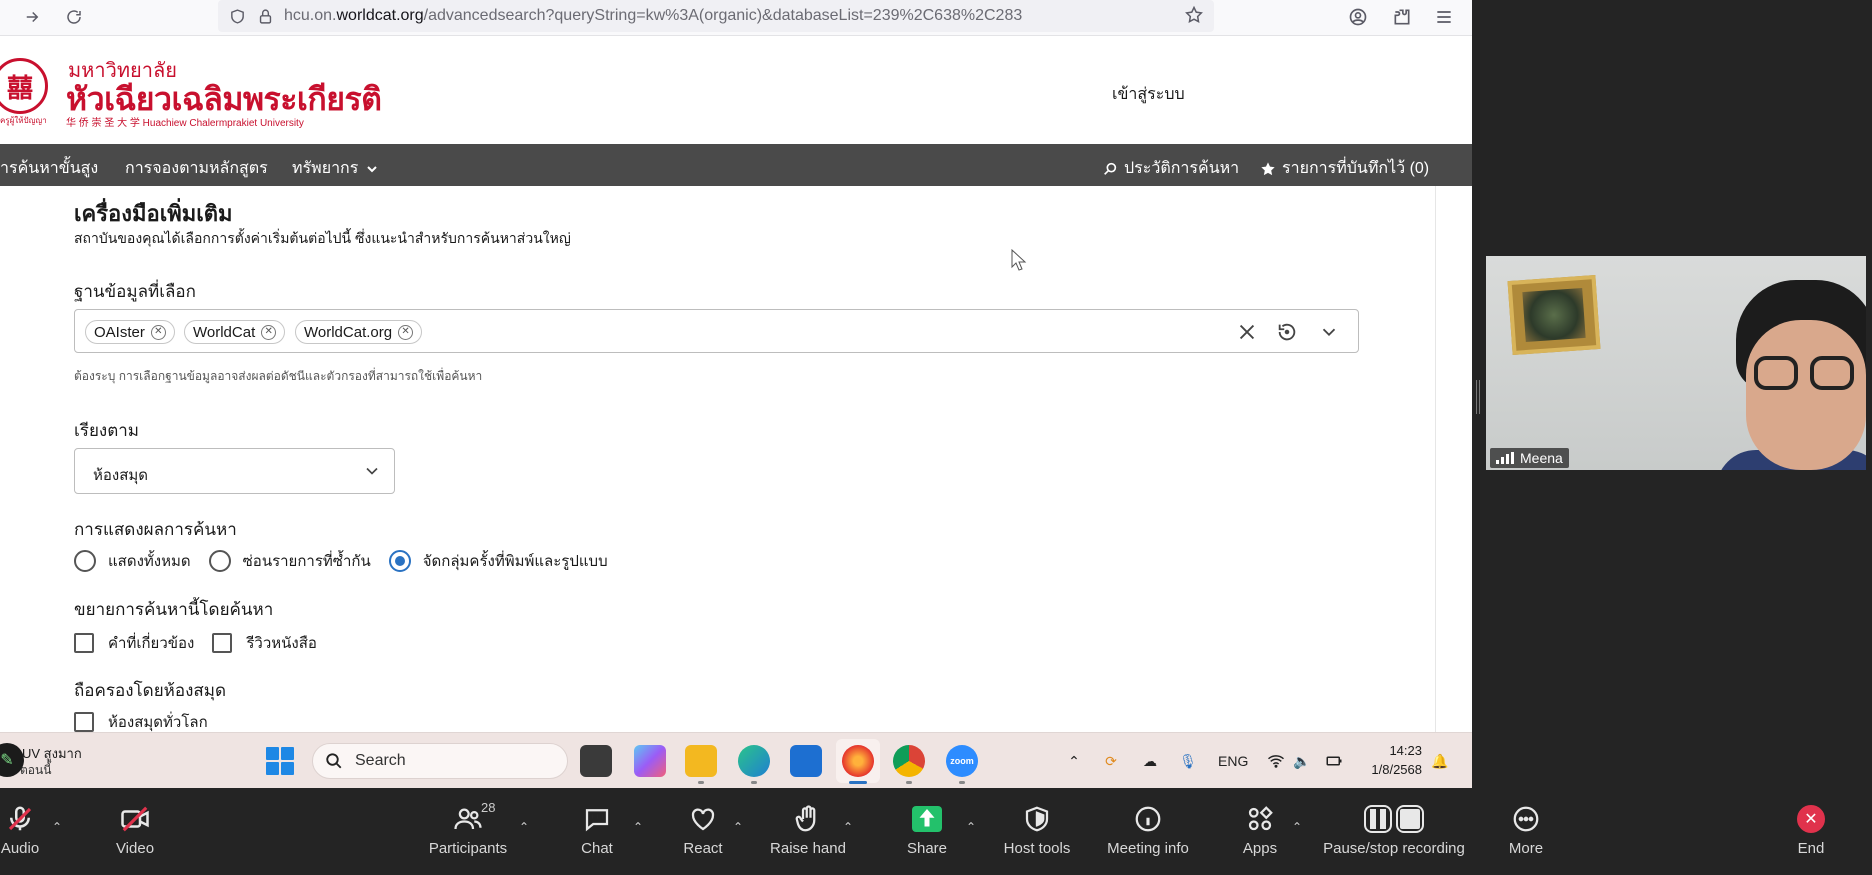 This screenshot has height=875, width=1872. Describe the element at coordinates (1444, 17) in the screenshot. I see `menu-icon` at that location.